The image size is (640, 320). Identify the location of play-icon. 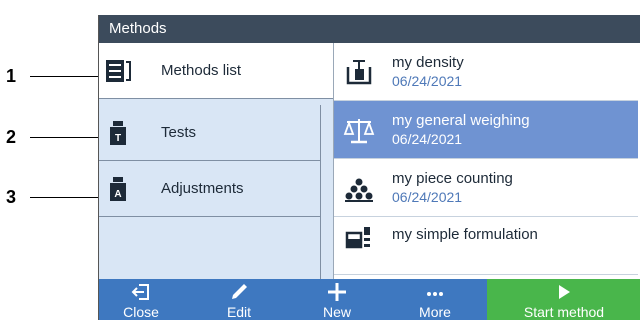
(564, 291).